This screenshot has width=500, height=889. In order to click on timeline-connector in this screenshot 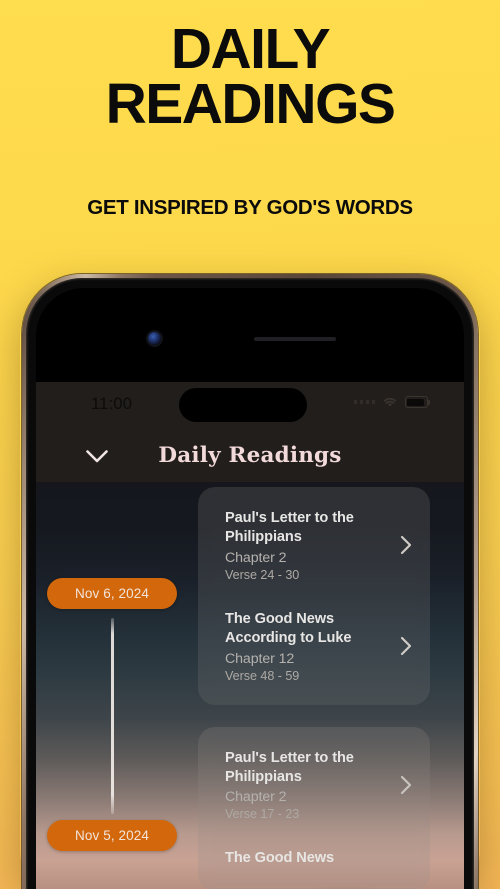, I will do `click(112, 716)`.